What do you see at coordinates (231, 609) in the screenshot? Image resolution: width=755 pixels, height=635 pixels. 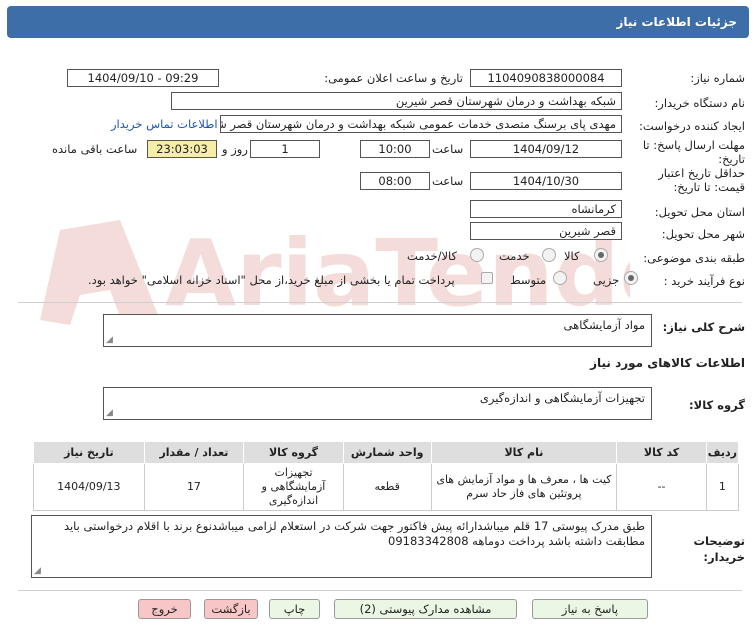 I see `back-button: بازگشت` at bounding box center [231, 609].